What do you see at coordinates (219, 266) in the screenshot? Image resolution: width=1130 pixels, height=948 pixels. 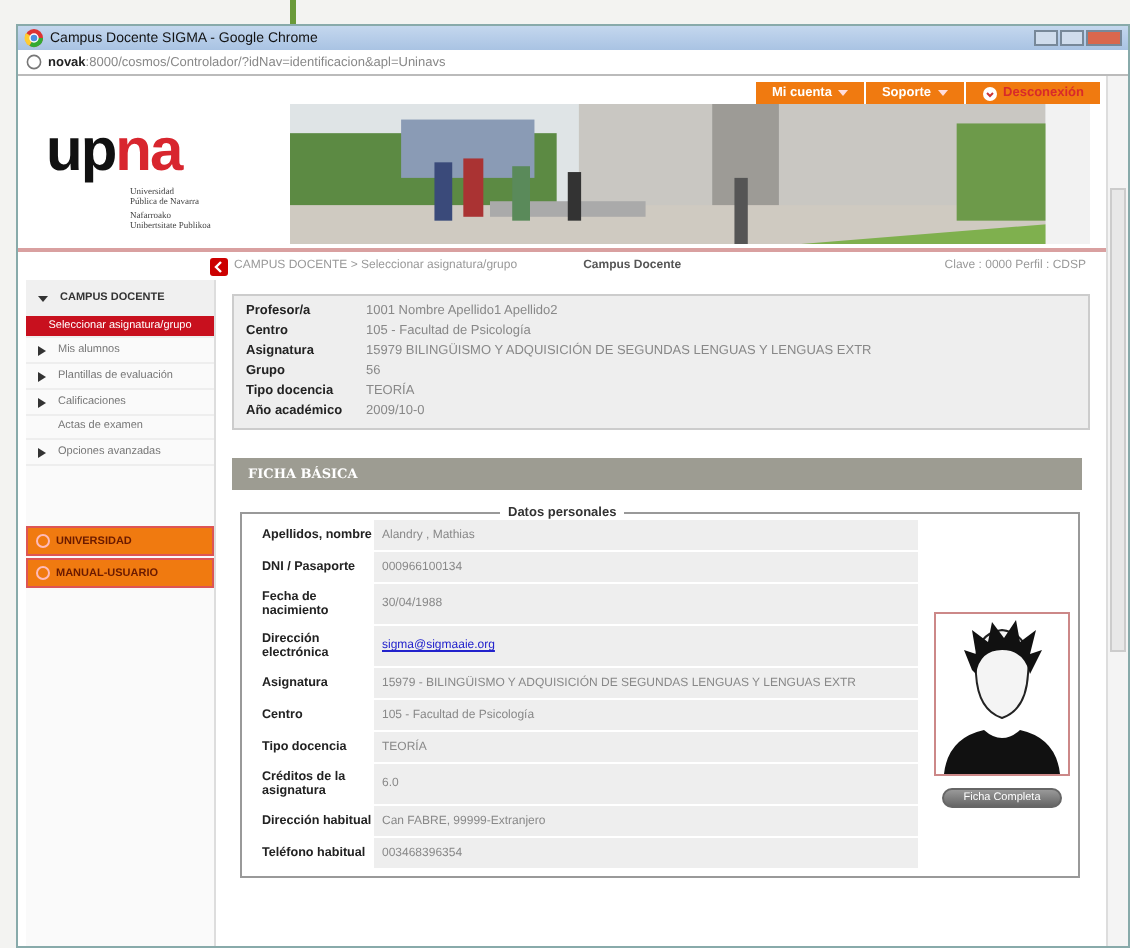 I see `back-icon` at bounding box center [219, 266].